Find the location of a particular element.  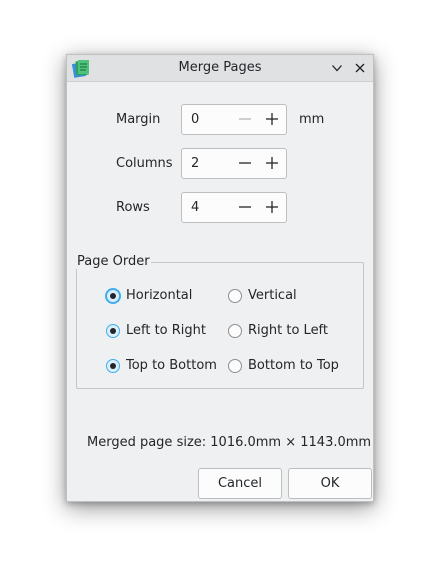

radio-bottom-to-top-label: Bottom to Top is located at coordinates (293, 365).